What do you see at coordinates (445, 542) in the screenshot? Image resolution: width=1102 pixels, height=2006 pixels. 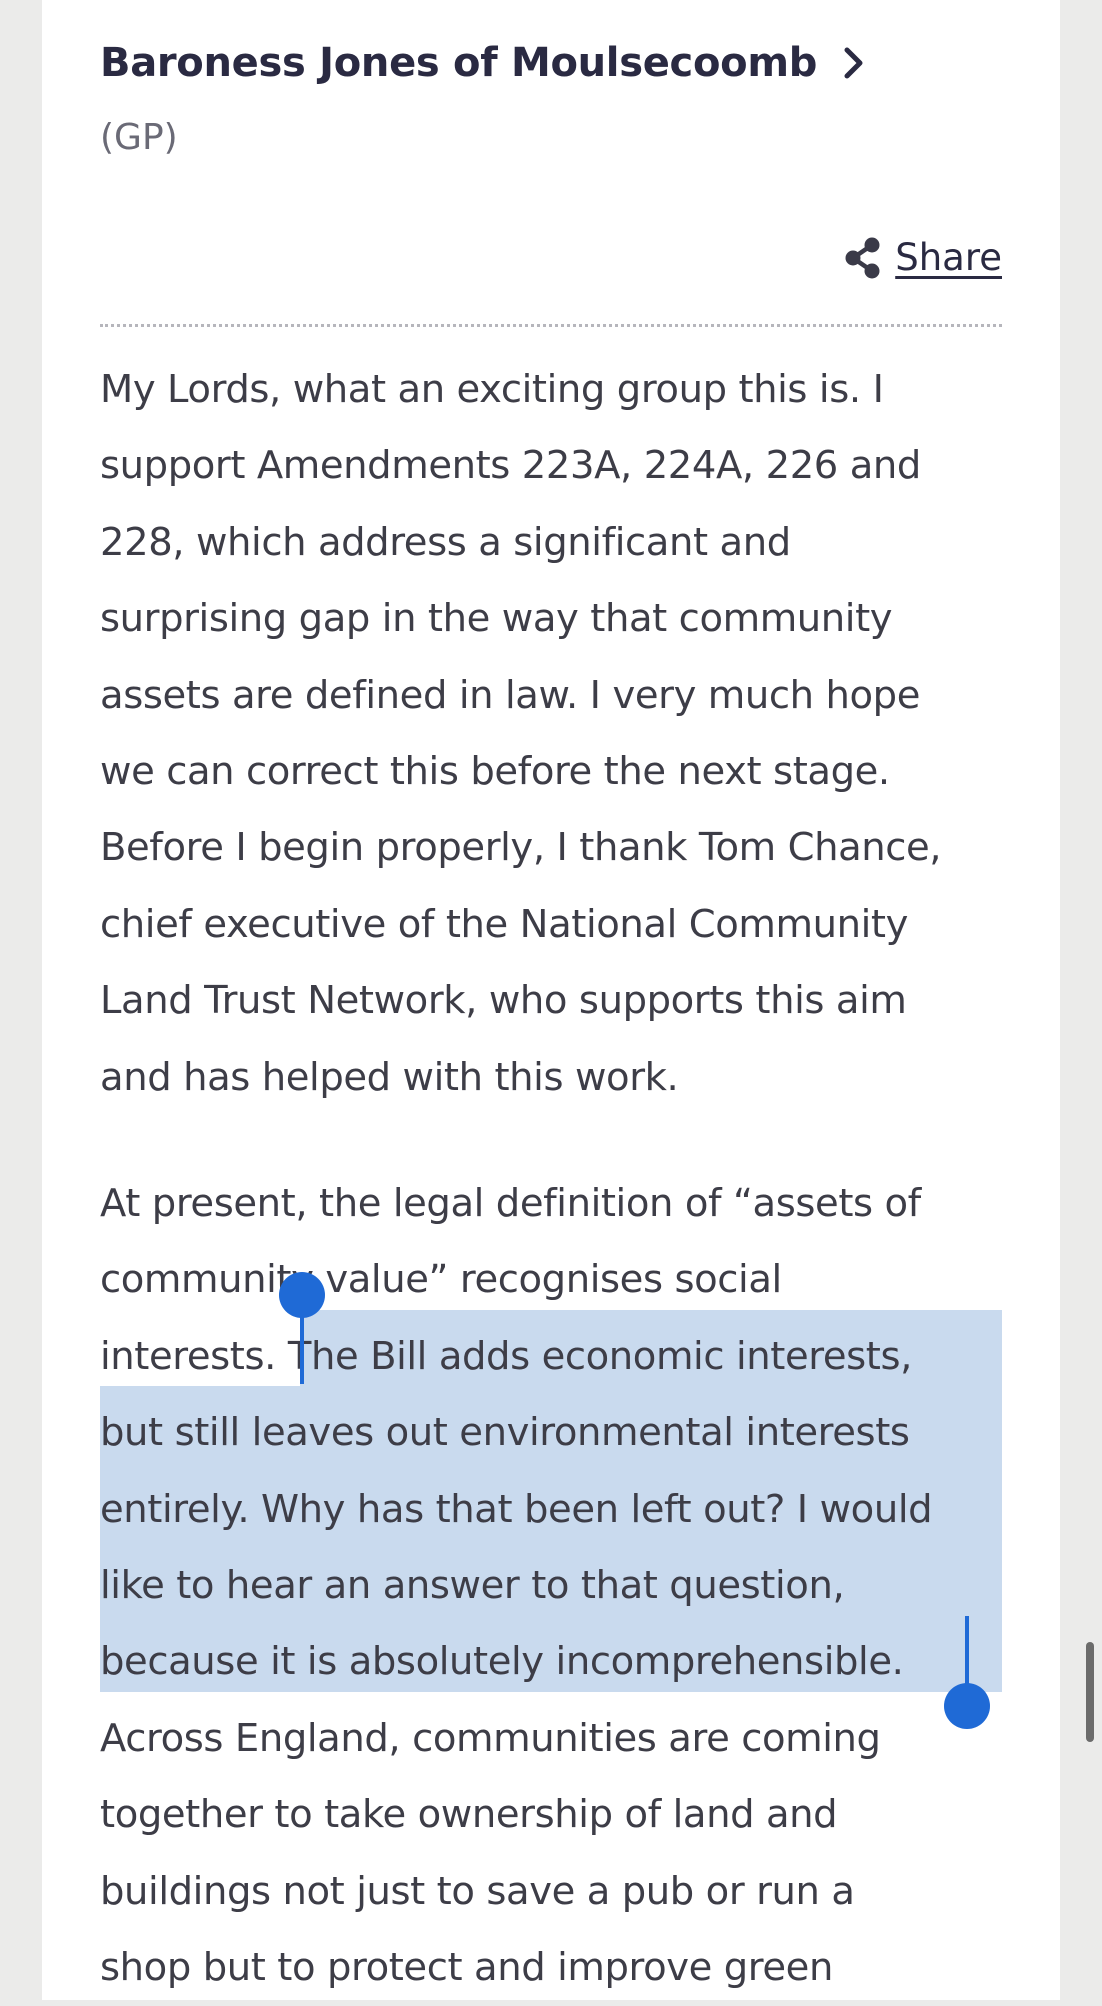 I see `text-line: 228, which address a significant and` at bounding box center [445, 542].